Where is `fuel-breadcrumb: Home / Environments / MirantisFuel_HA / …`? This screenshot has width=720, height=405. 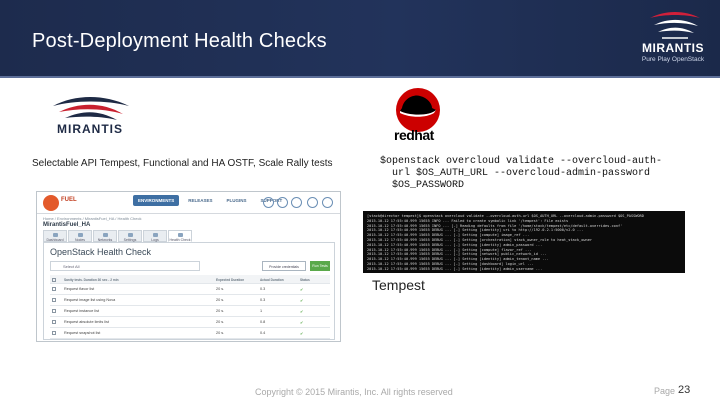
fuel-breadcrumb: Home / Environments / MirantisFuel_HA / … is located at coordinates (92, 218).